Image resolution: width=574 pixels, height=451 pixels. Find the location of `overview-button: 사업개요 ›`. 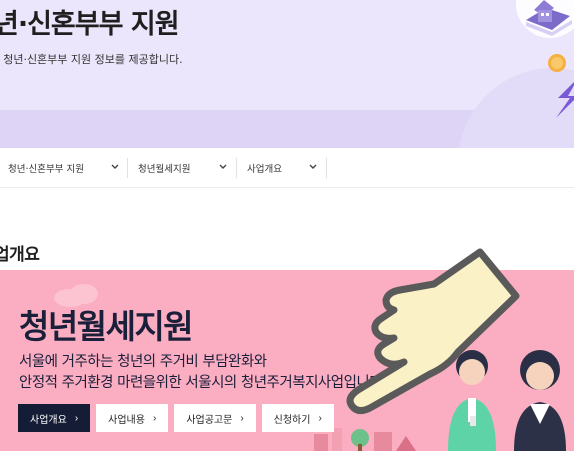

overview-button: 사업개요 › is located at coordinates (54, 418).